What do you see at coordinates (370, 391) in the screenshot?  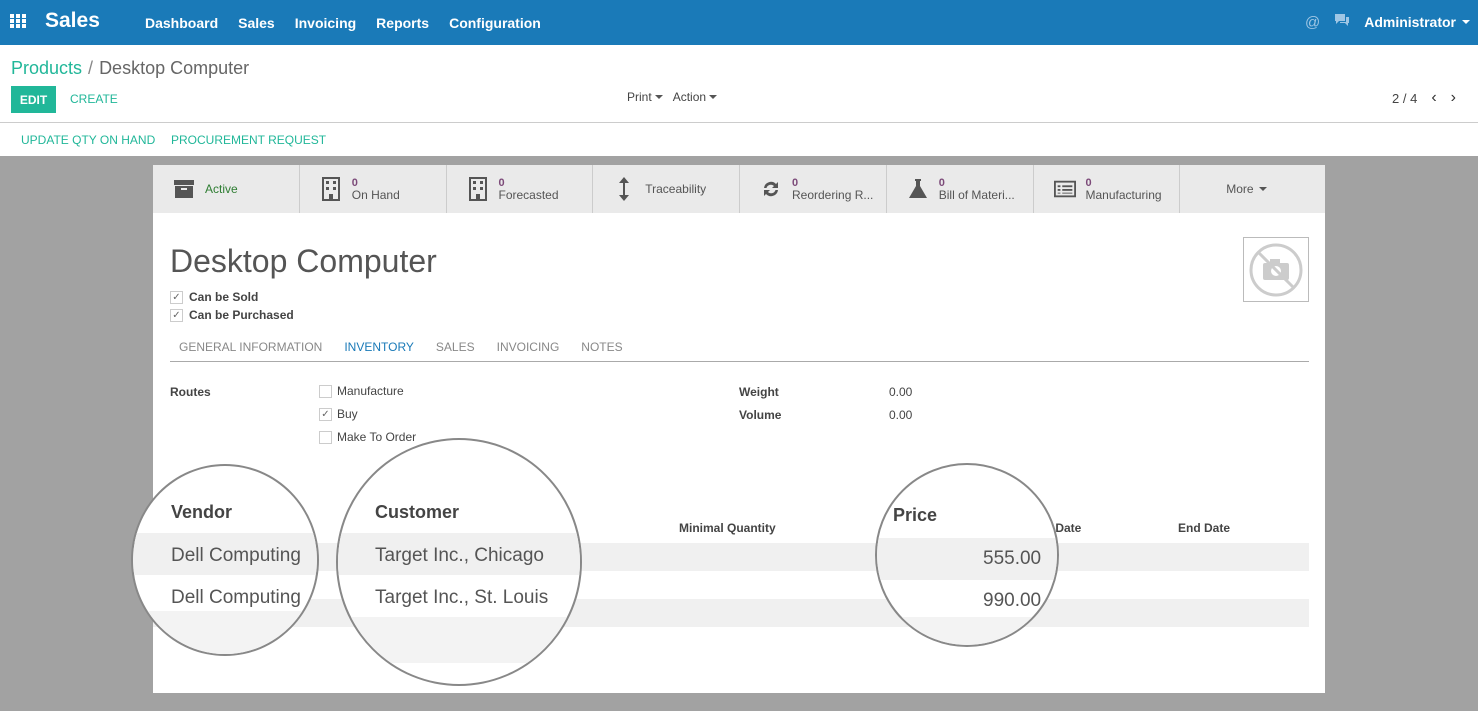 I see `route-manufacture-label: Manufacture` at bounding box center [370, 391].